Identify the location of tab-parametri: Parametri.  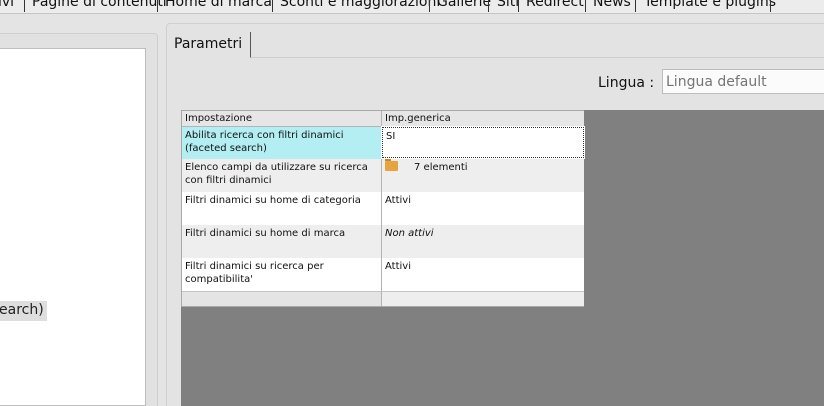
(210, 45).